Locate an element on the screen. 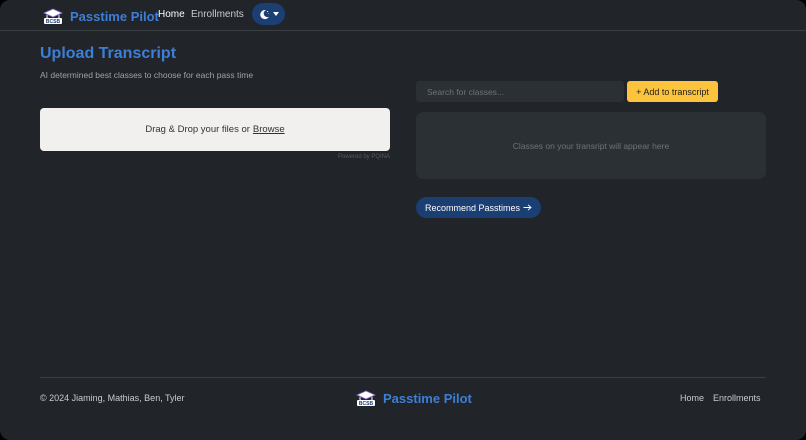  nav-link-home: Home is located at coordinates (171, 14).